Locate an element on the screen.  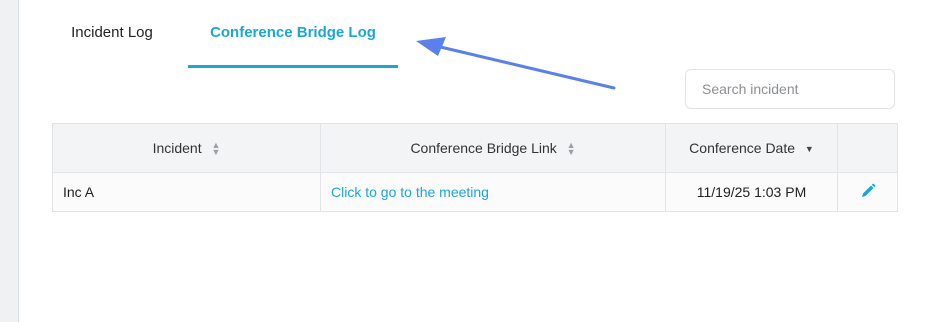
column-header-link: Conference Bridge Link ▲ ▼ is located at coordinates (493, 148).